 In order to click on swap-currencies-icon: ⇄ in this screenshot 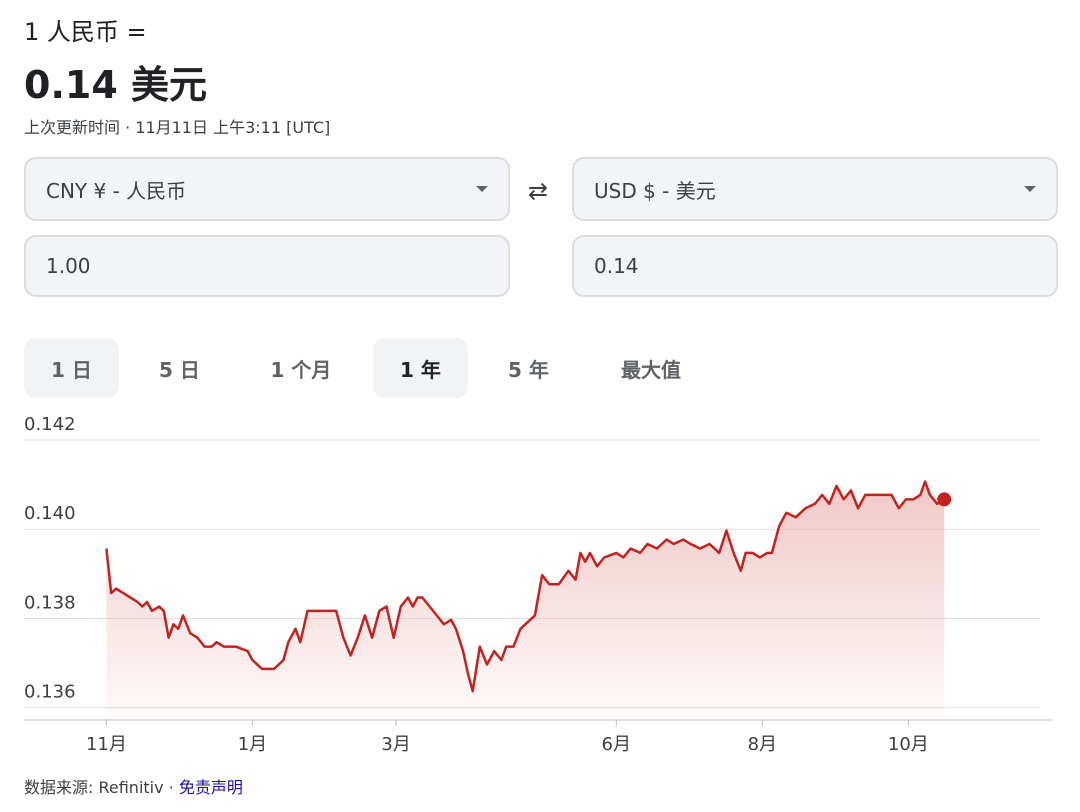, I will do `click(538, 191)`.